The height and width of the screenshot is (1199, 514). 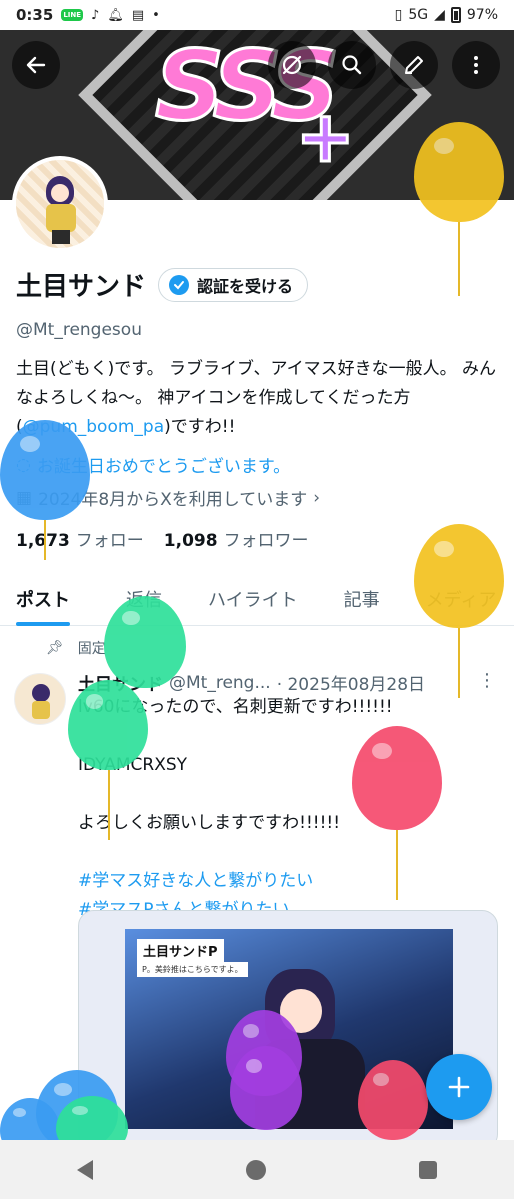 What do you see at coordinates (190, 541) in the screenshot?
I see `followers-count: 1,098` at bounding box center [190, 541].